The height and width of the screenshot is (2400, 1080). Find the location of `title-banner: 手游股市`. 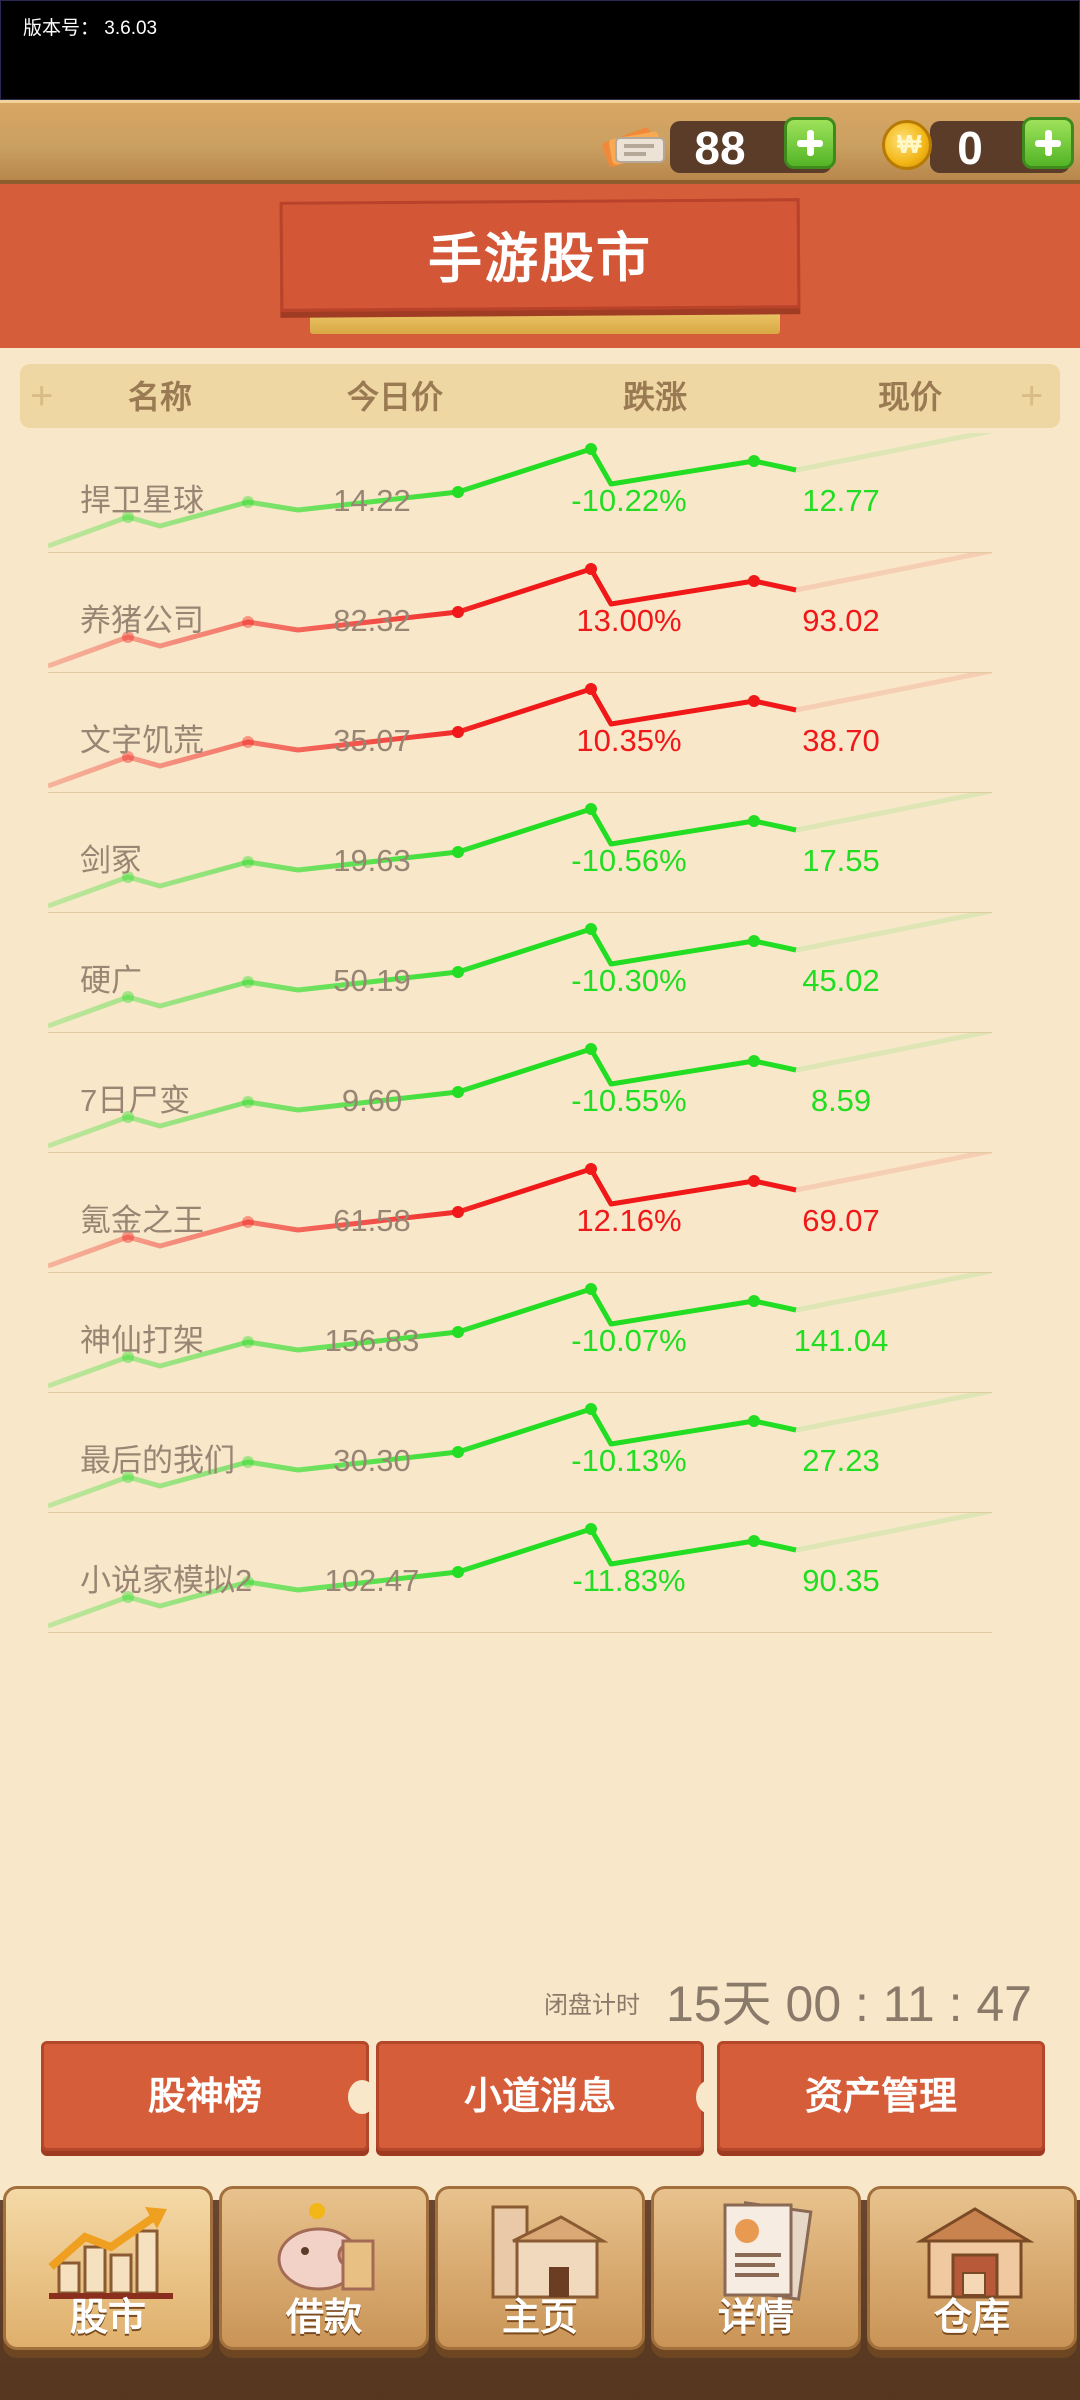

title-banner: 手游股市 is located at coordinates (540, 255).